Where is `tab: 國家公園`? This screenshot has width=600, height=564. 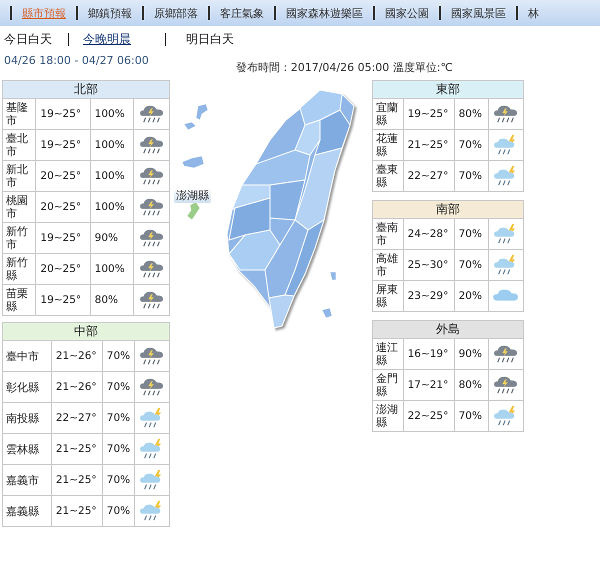
tab: 國家公園 is located at coordinates (407, 13).